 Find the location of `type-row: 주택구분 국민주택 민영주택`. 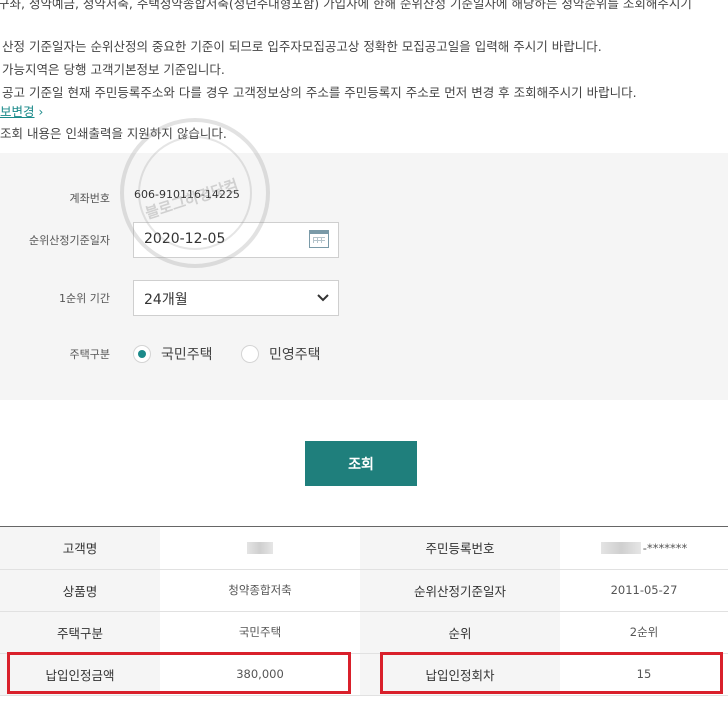

type-row: 주택구분 국민주택 민영주택 is located at coordinates (364, 354).